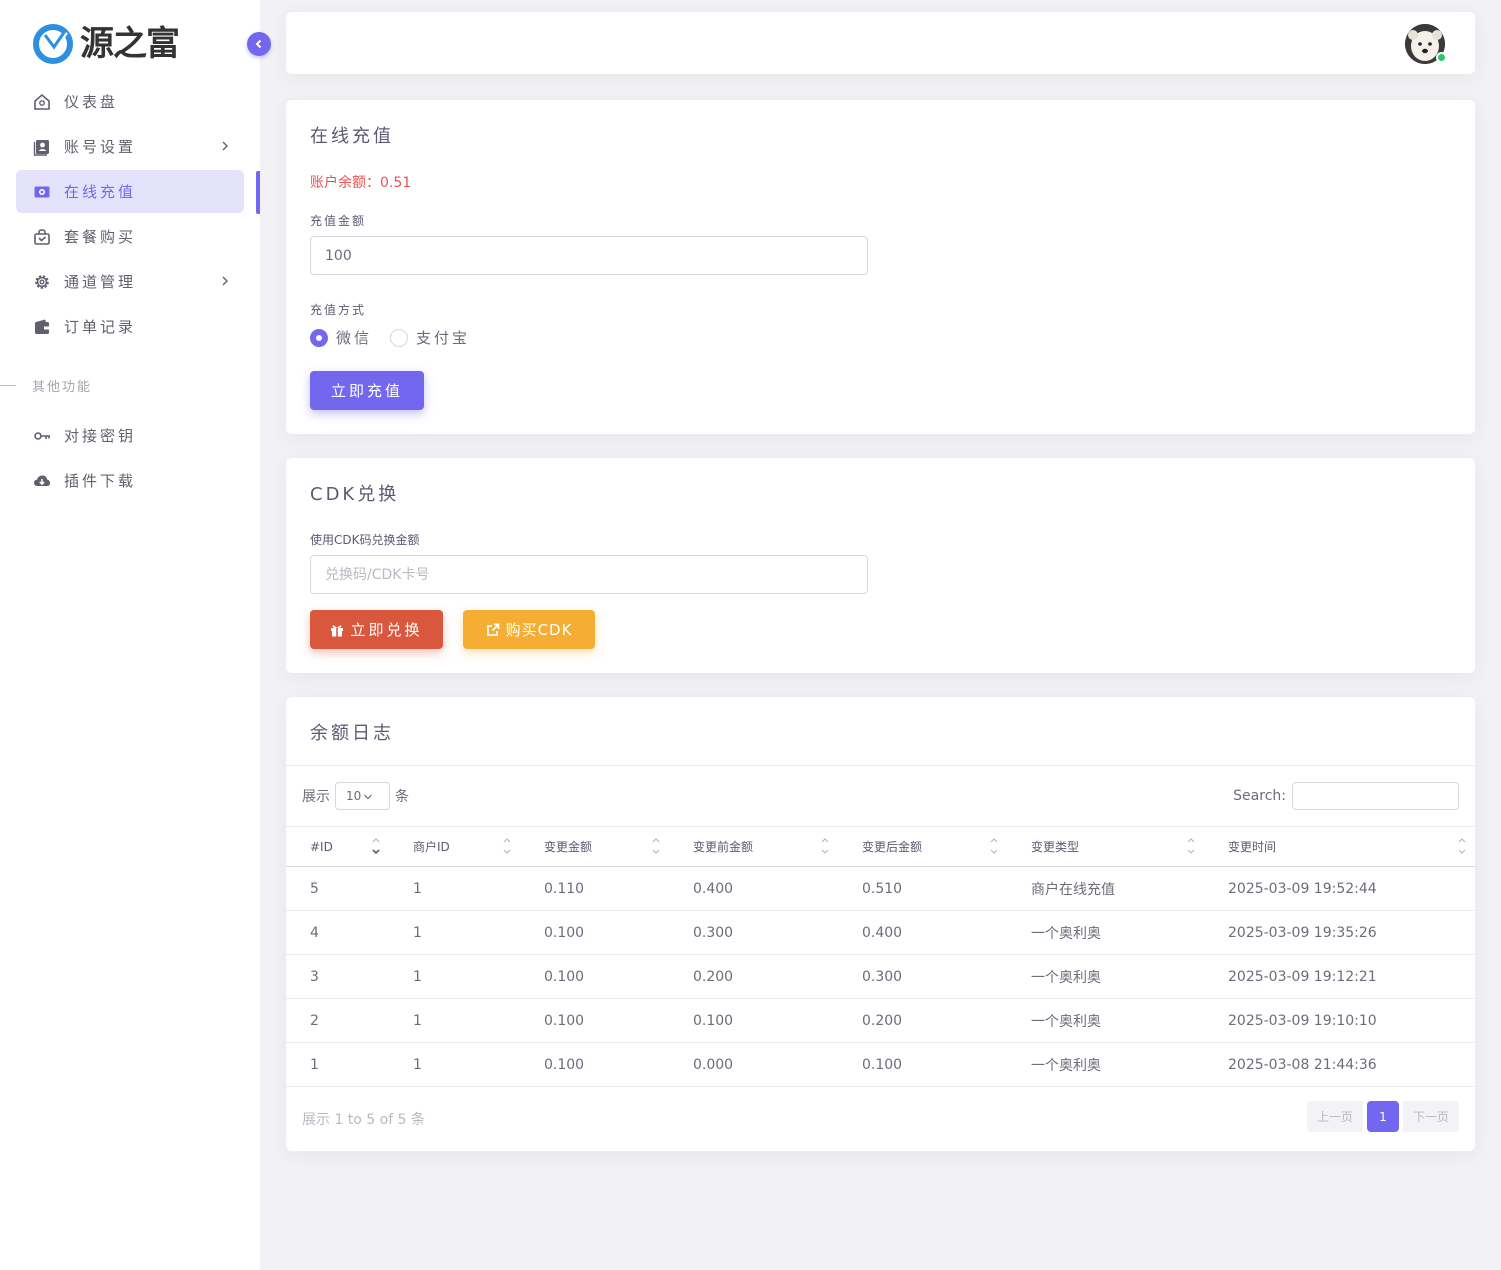 This screenshot has width=1501, height=1270. What do you see at coordinates (880, 43) in the screenshot?
I see `top-navbar` at bounding box center [880, 43].